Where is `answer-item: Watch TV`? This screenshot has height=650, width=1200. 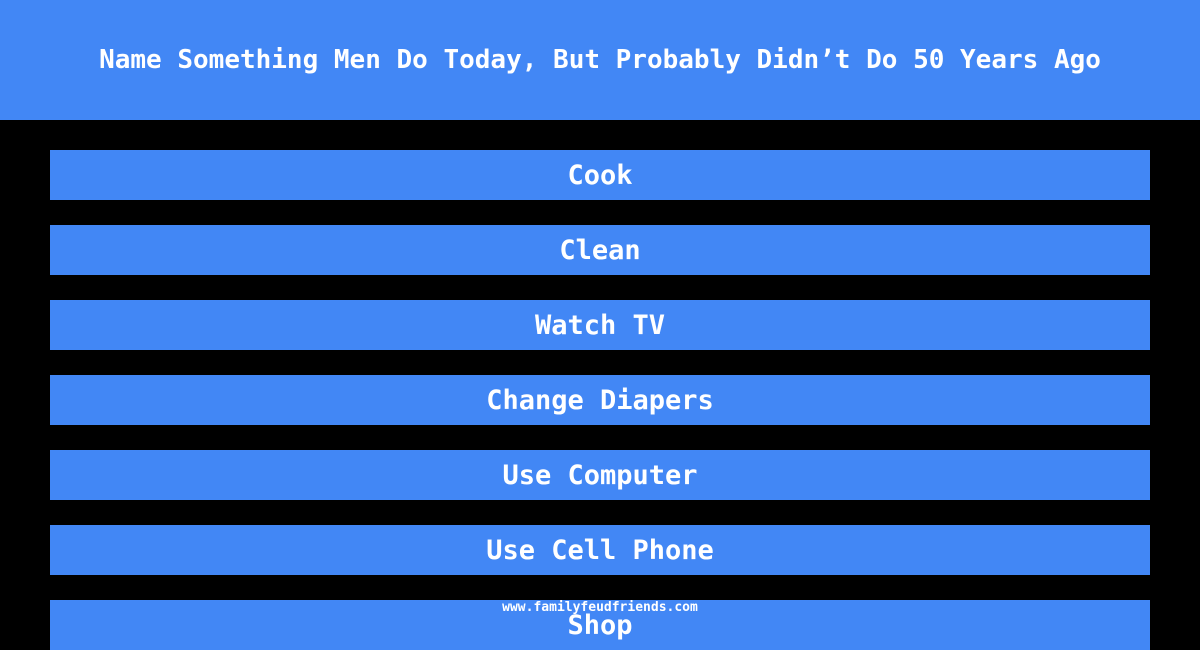 answer-item: Watch TV is located at coordinates (600, 325).